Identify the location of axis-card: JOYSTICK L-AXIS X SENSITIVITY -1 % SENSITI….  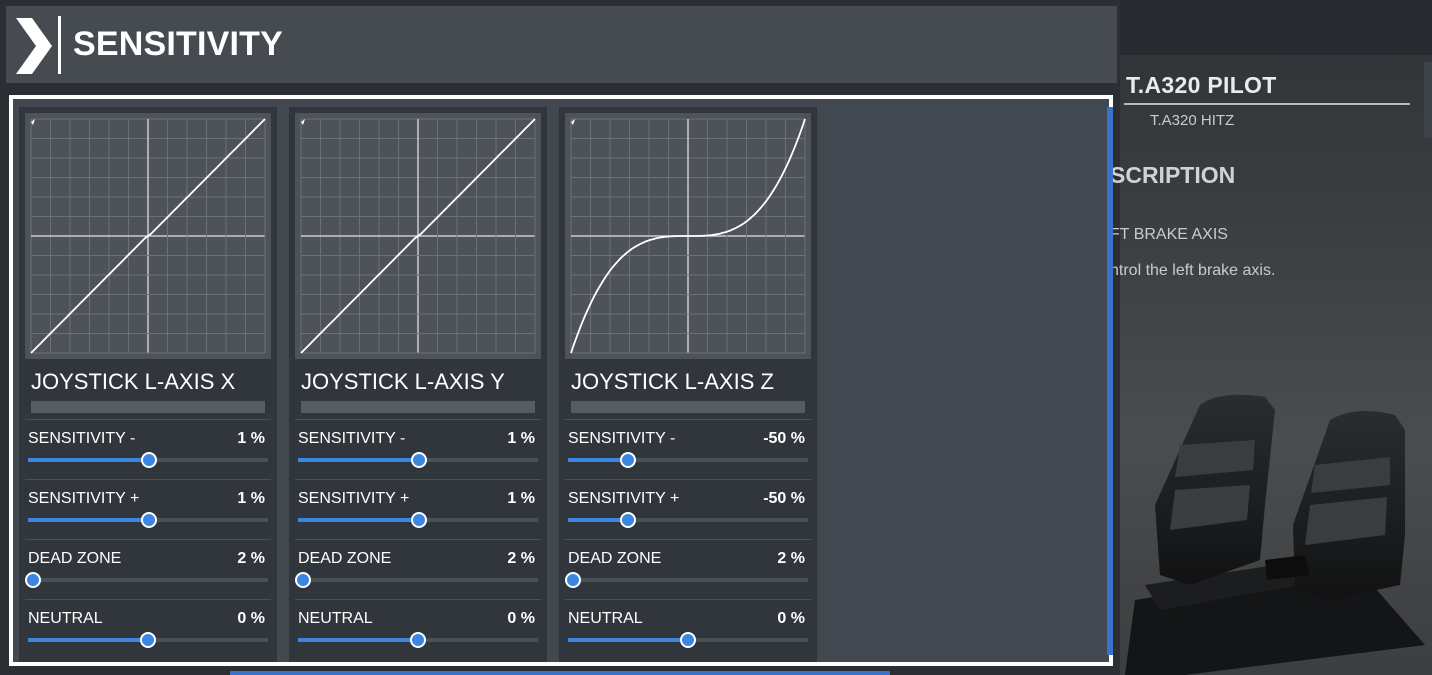
(148, 384).